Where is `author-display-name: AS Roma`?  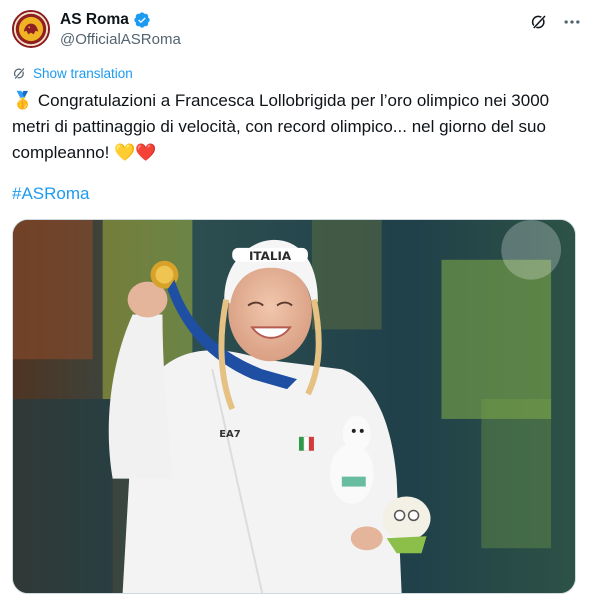 author-display-name: AS Roma is located at coordinates (94, 20).